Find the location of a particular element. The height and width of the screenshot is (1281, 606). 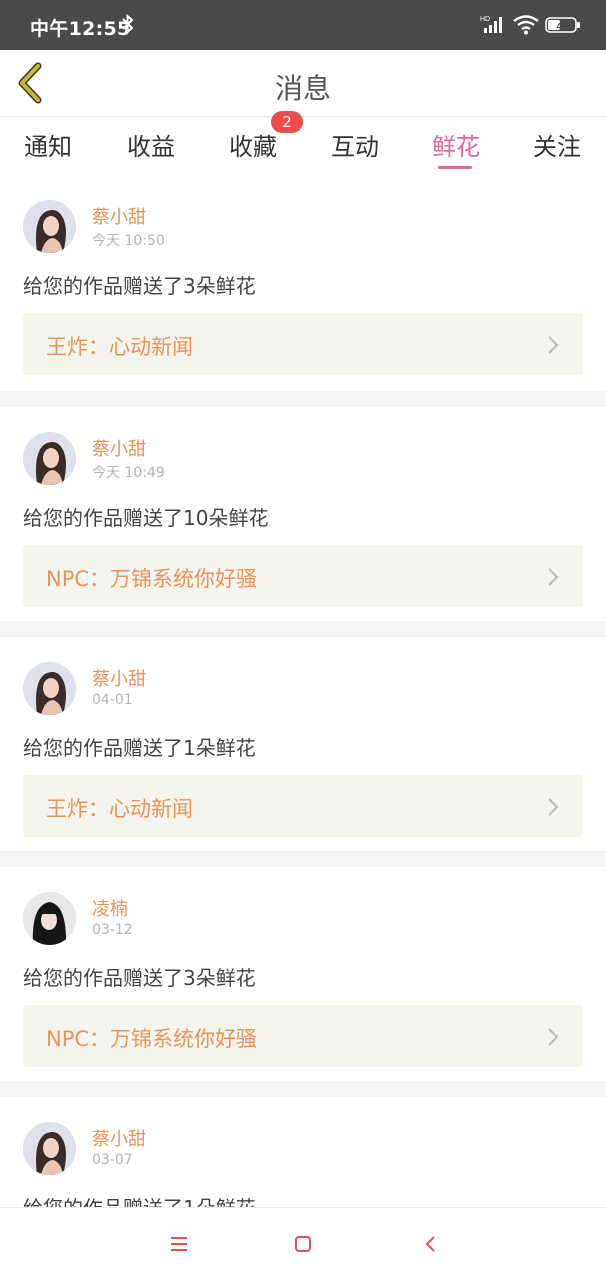

active-tab-indicator is located at coordinates (455, 167).